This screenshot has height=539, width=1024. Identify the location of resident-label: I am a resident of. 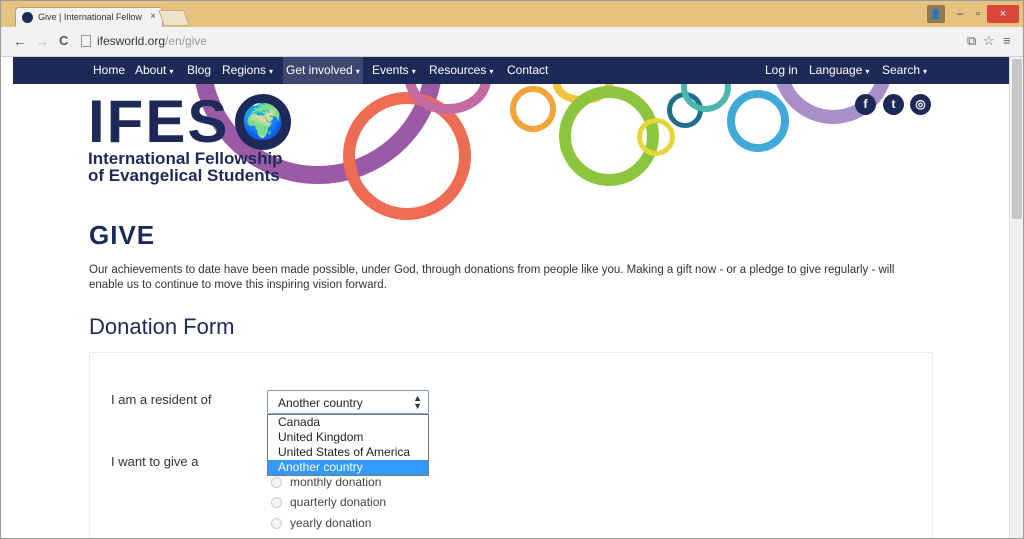
(161, 399).